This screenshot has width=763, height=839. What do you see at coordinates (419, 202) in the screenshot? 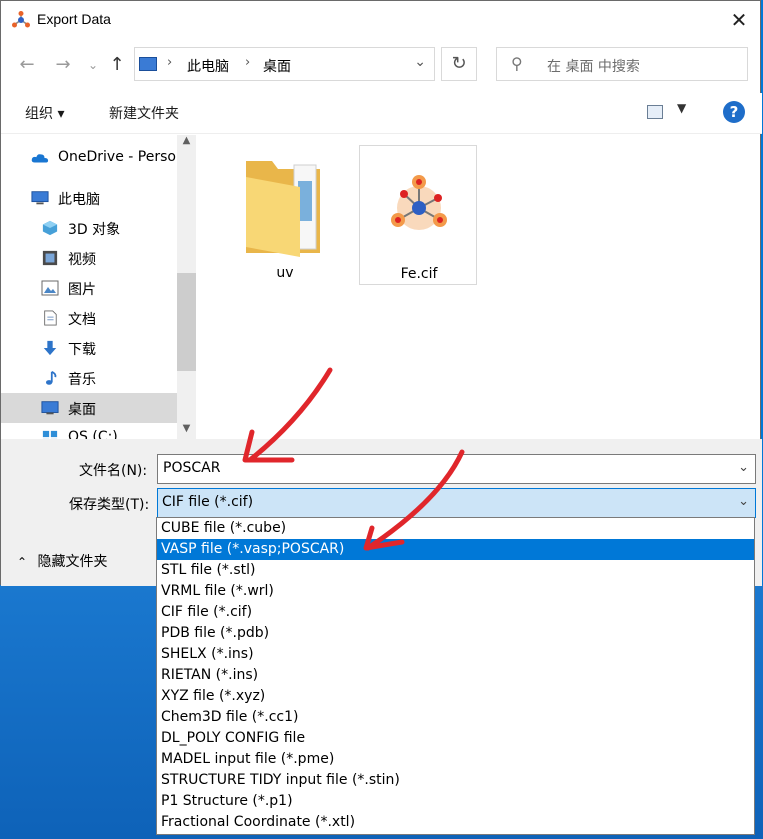
I see `cif-molecule-icon` at bounding box center [419, 202].